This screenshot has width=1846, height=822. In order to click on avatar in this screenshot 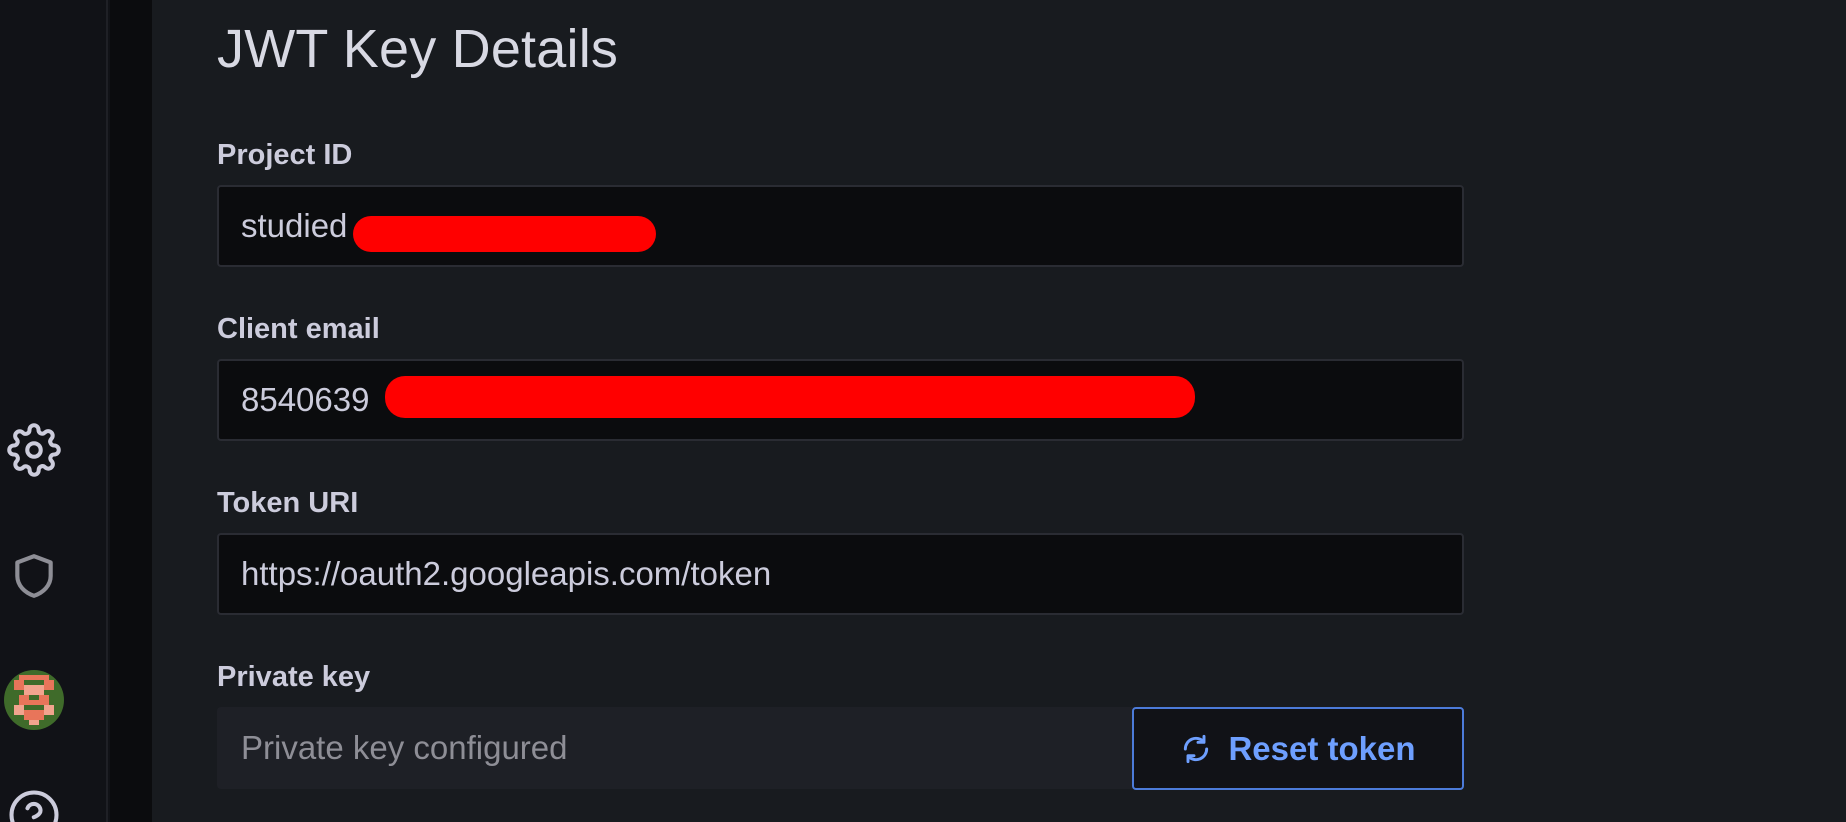, I will do `click(34, 700)`.